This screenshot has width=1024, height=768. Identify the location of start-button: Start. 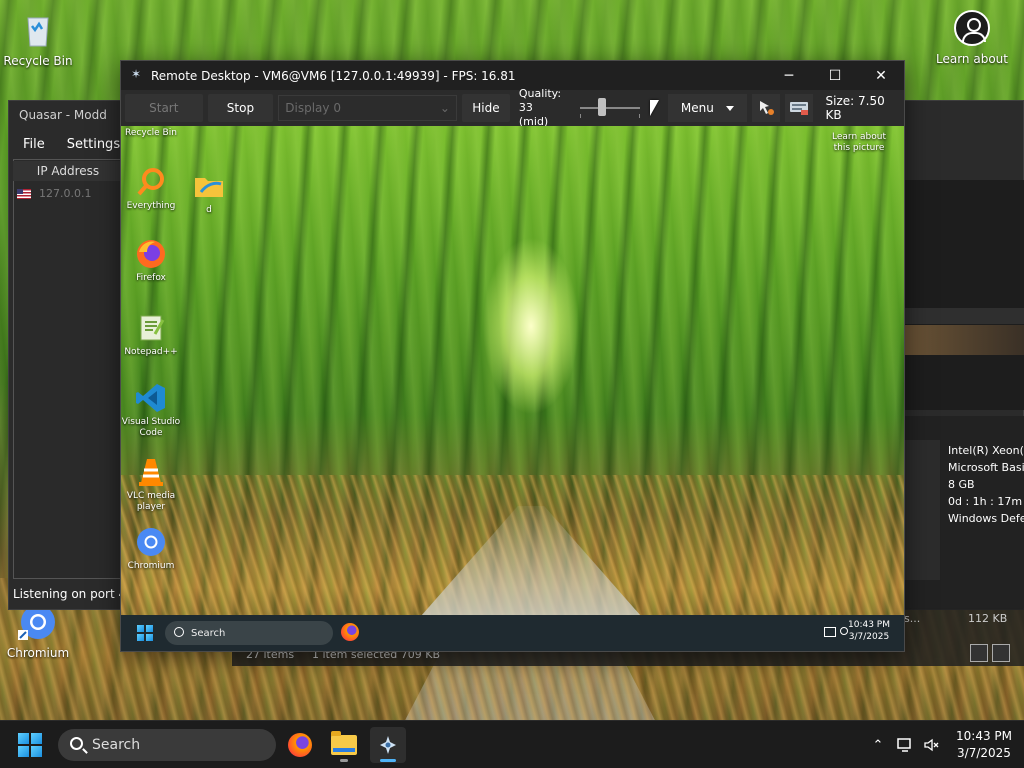
(164, 108).